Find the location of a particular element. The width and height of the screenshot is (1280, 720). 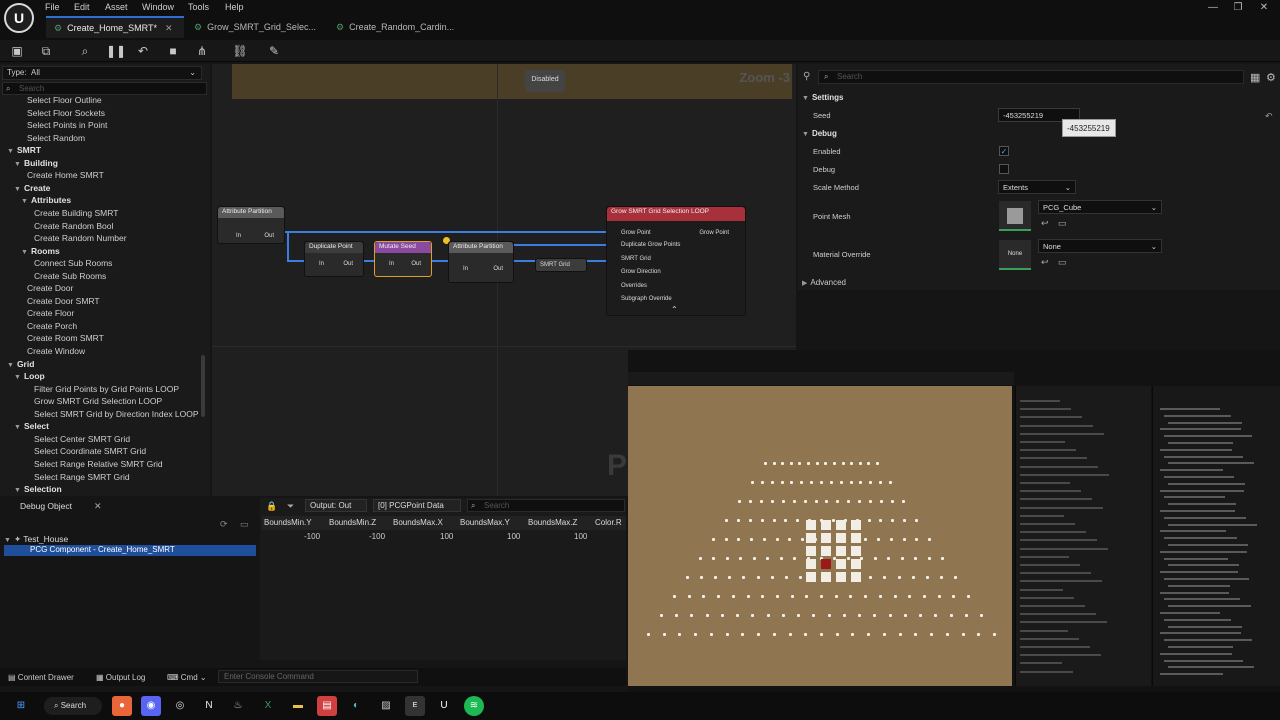

edge-icon: ◐ is located at coordinates (356, 706).